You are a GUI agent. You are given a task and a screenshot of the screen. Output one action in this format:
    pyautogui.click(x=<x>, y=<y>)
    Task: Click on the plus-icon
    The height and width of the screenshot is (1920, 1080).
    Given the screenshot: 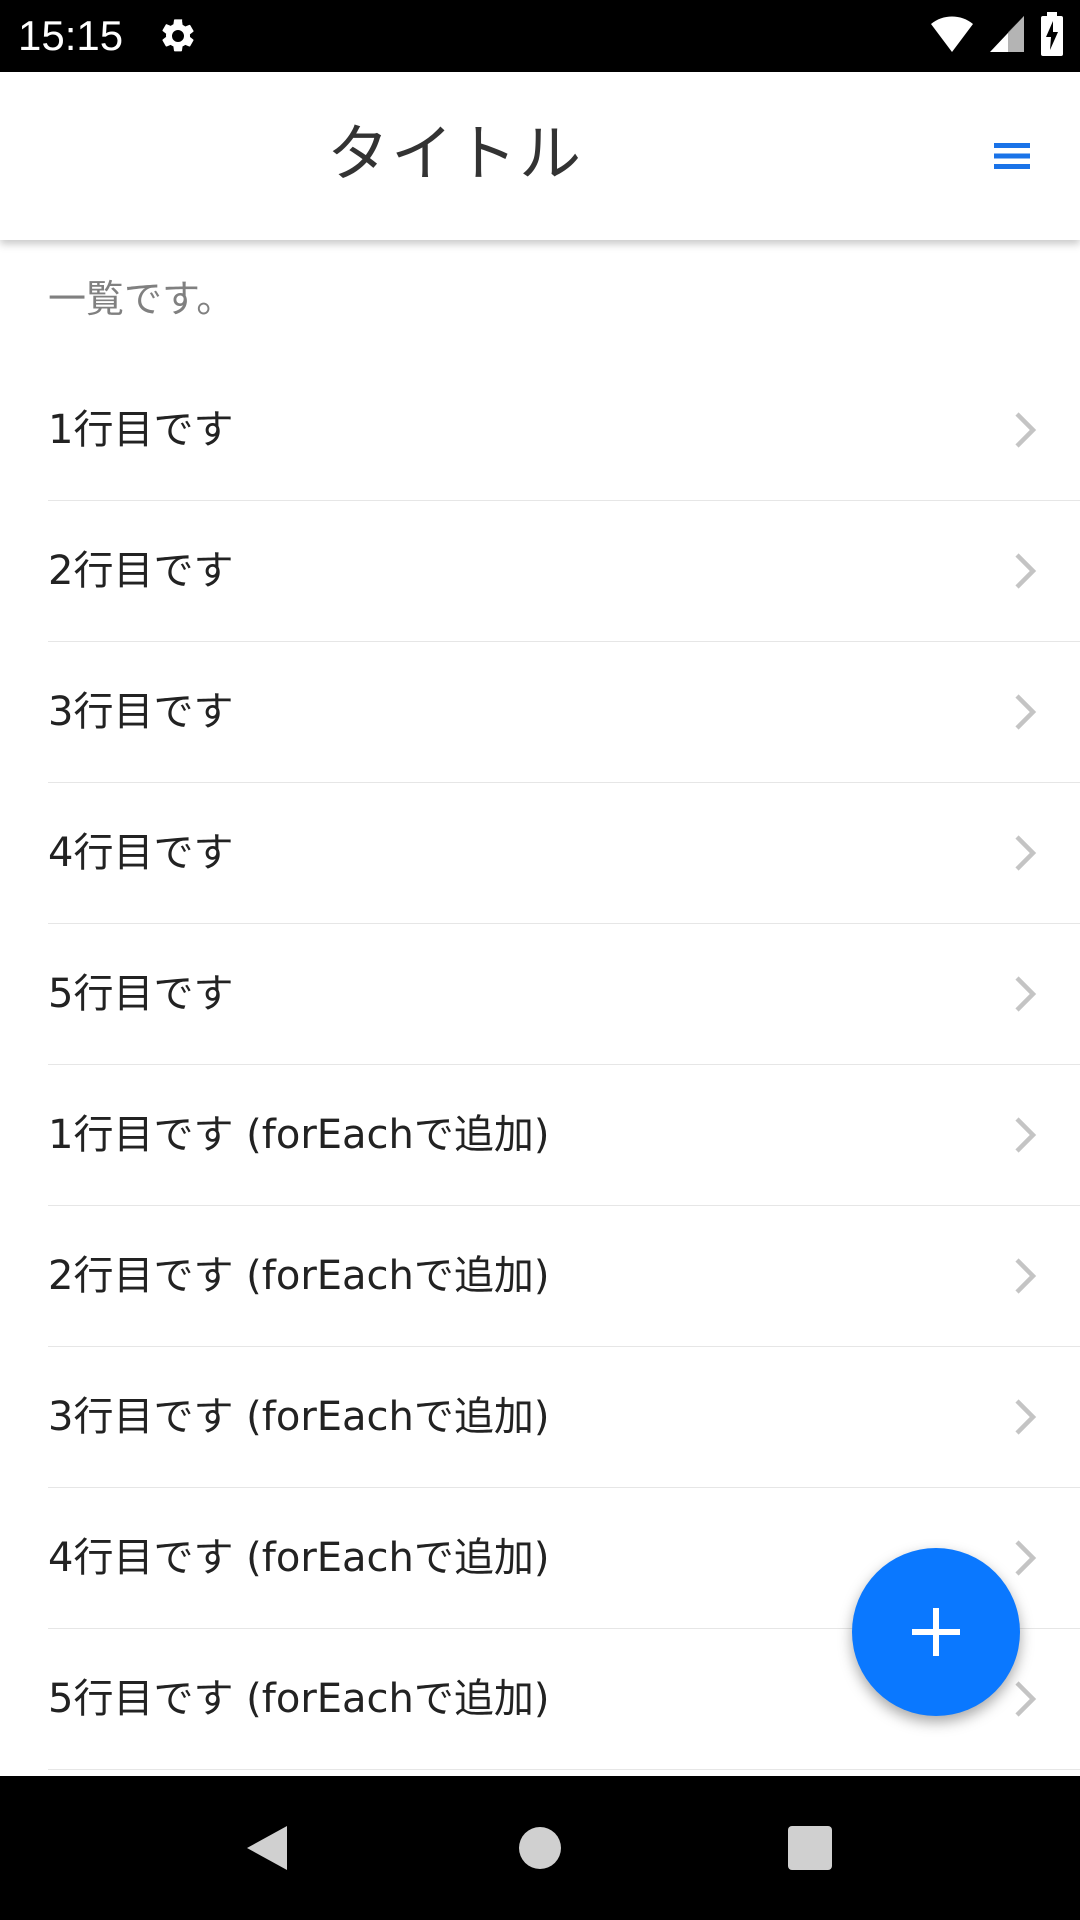 What is the action you would take?
    pyautogui.click(x=936, y=1632)
    